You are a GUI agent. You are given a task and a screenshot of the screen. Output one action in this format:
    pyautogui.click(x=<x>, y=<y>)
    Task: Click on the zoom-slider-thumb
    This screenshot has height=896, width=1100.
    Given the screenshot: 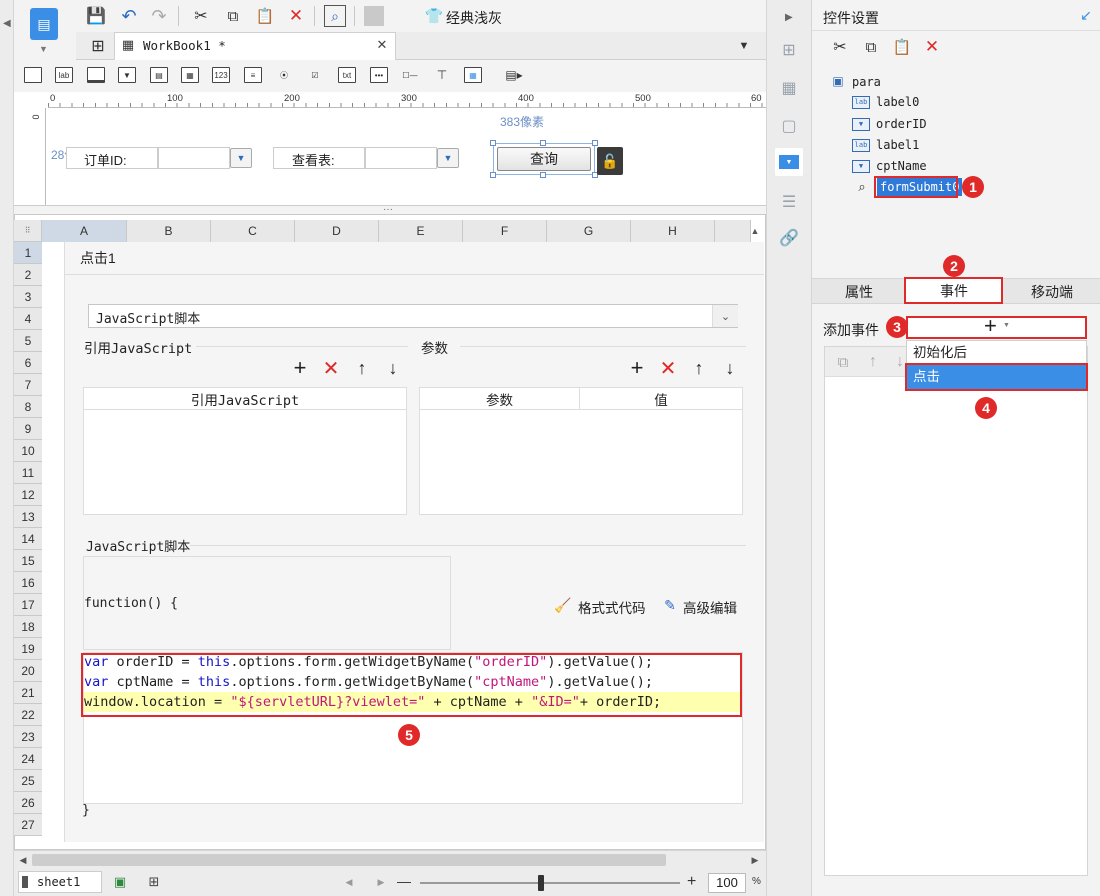 What is the action you would take?
    pyautogui.click(x=541, y=883)
    